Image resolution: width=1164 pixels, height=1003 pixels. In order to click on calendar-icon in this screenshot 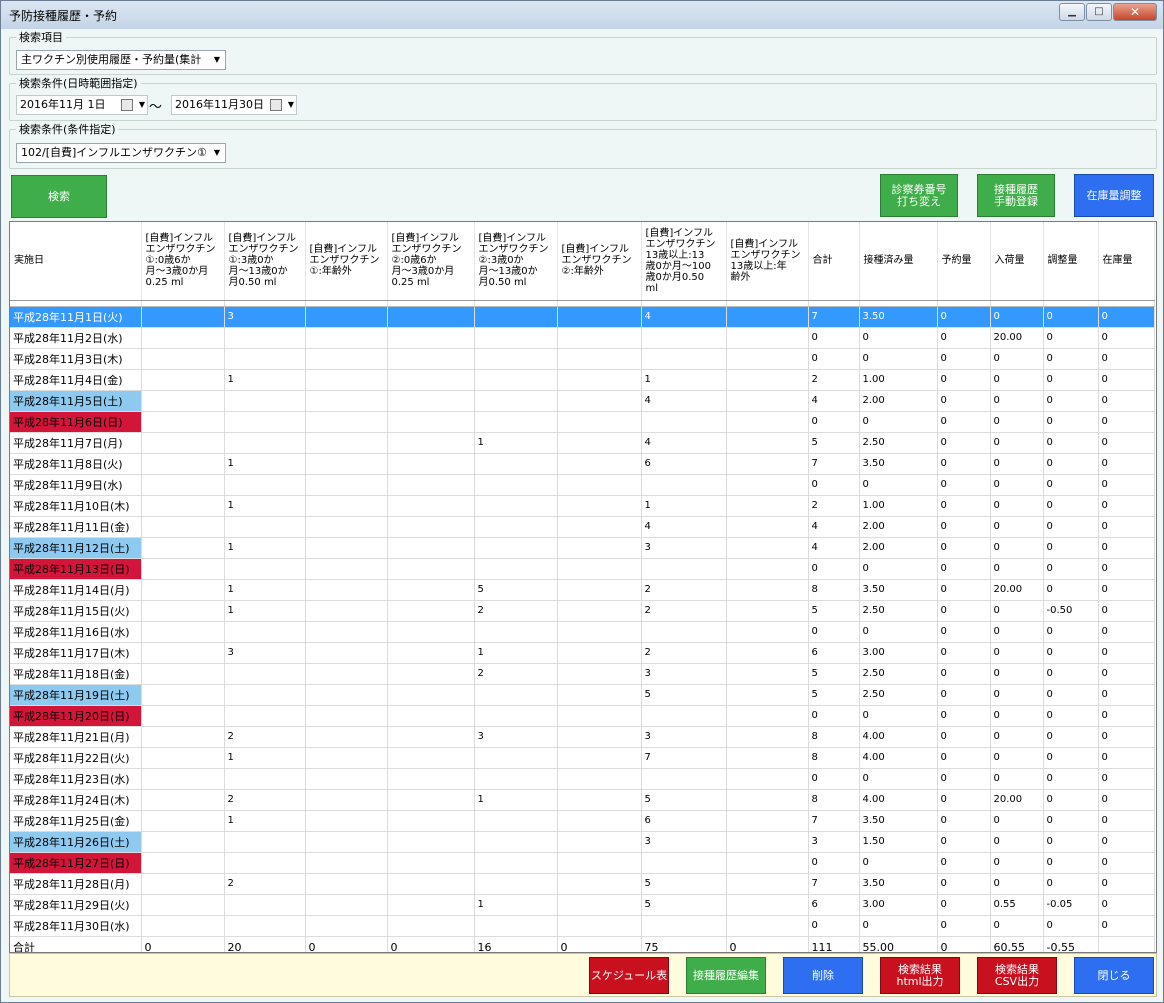, I will do `click(127, 105)`.